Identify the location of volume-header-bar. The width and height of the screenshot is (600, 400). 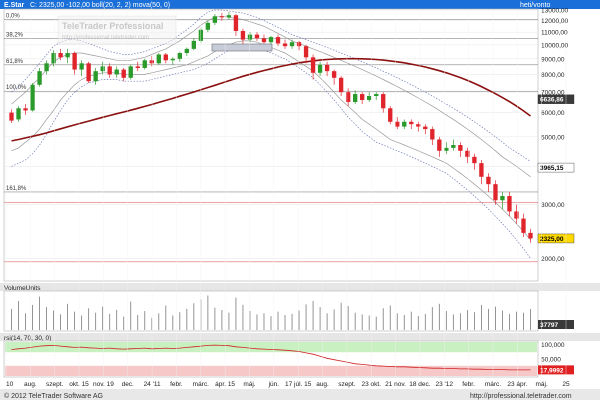
(300, 287).